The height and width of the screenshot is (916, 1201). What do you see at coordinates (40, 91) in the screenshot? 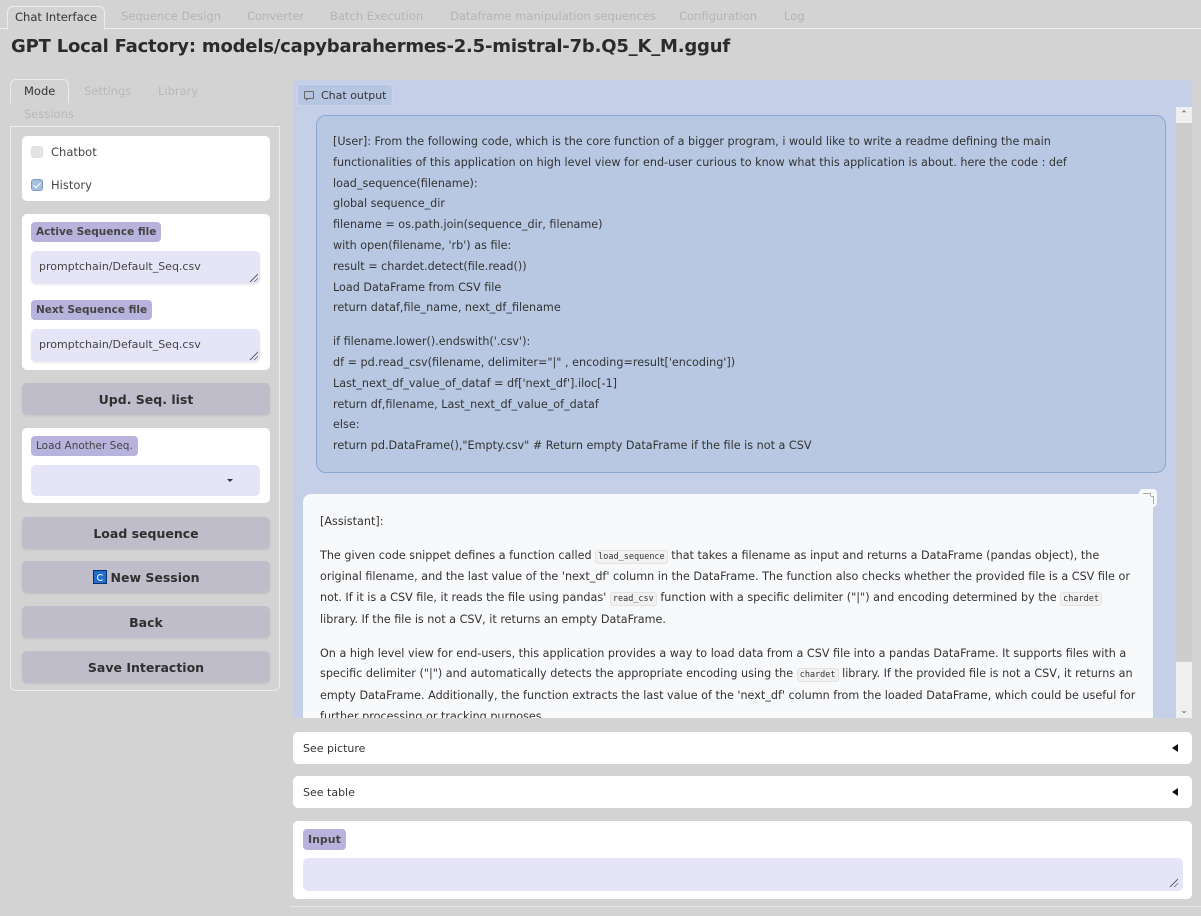
I see `tab-mode: Mode` at bounding box center [40, 91].